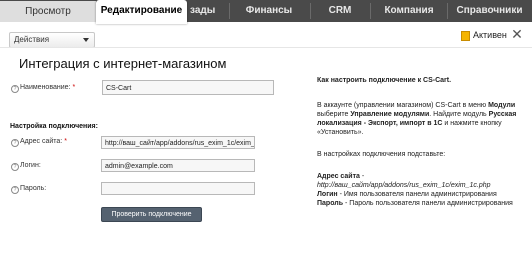  I want to click on tab-hidden: зады, so click(208, 11).